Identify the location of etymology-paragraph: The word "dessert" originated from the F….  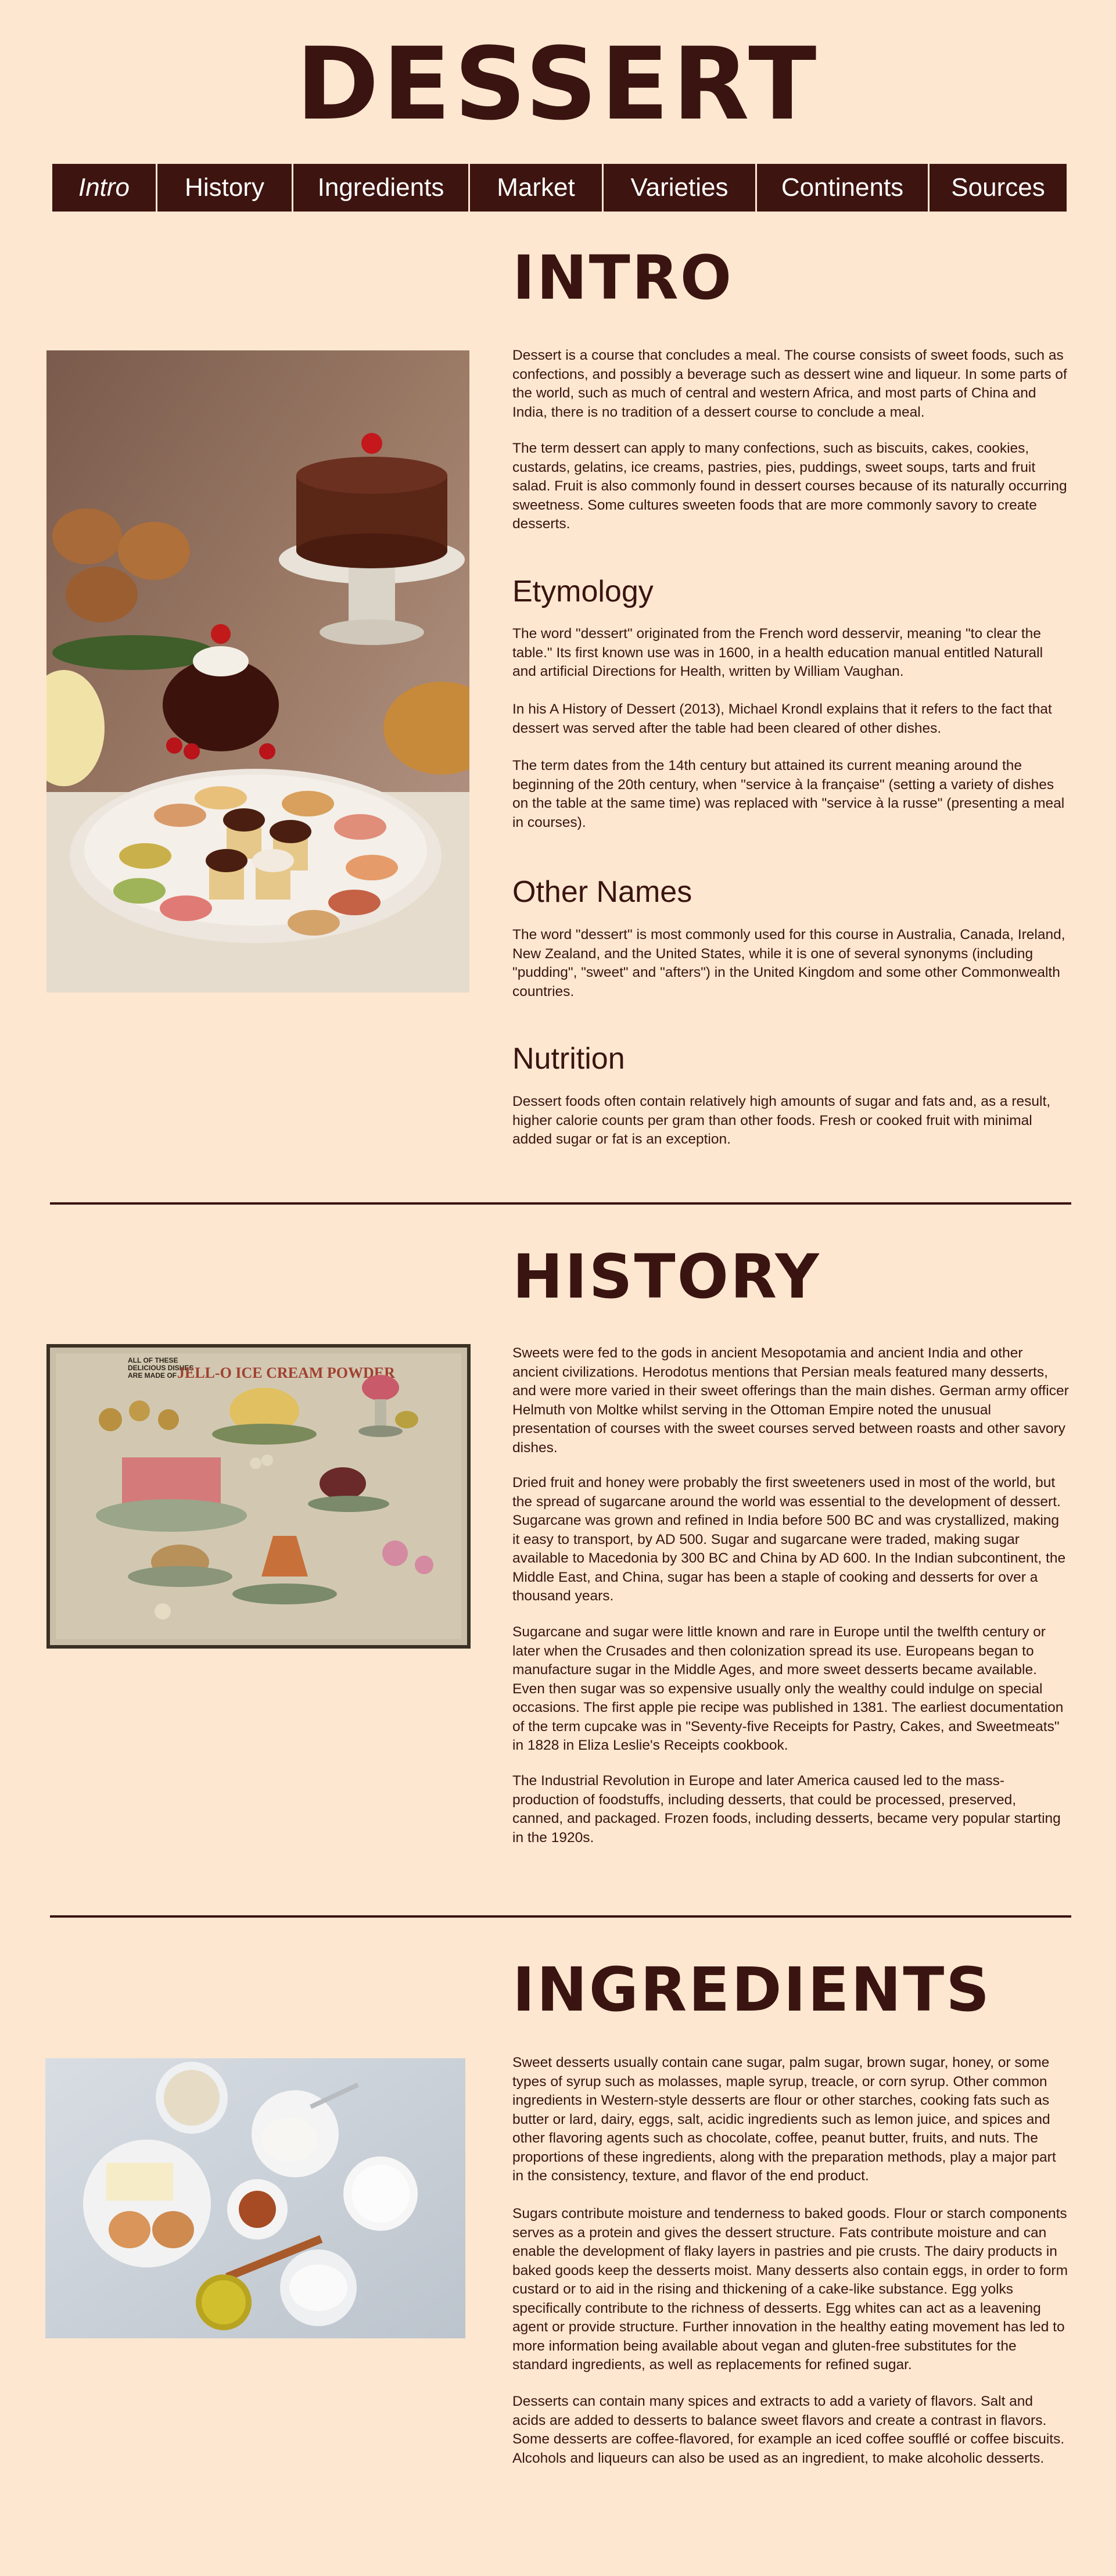
(777, 652).